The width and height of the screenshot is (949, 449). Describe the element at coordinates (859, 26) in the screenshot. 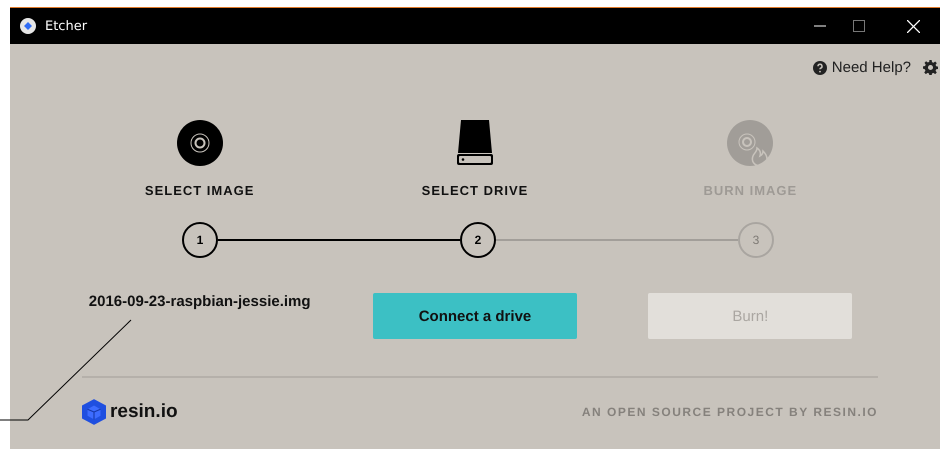

I see `maximize-icon` at that location.